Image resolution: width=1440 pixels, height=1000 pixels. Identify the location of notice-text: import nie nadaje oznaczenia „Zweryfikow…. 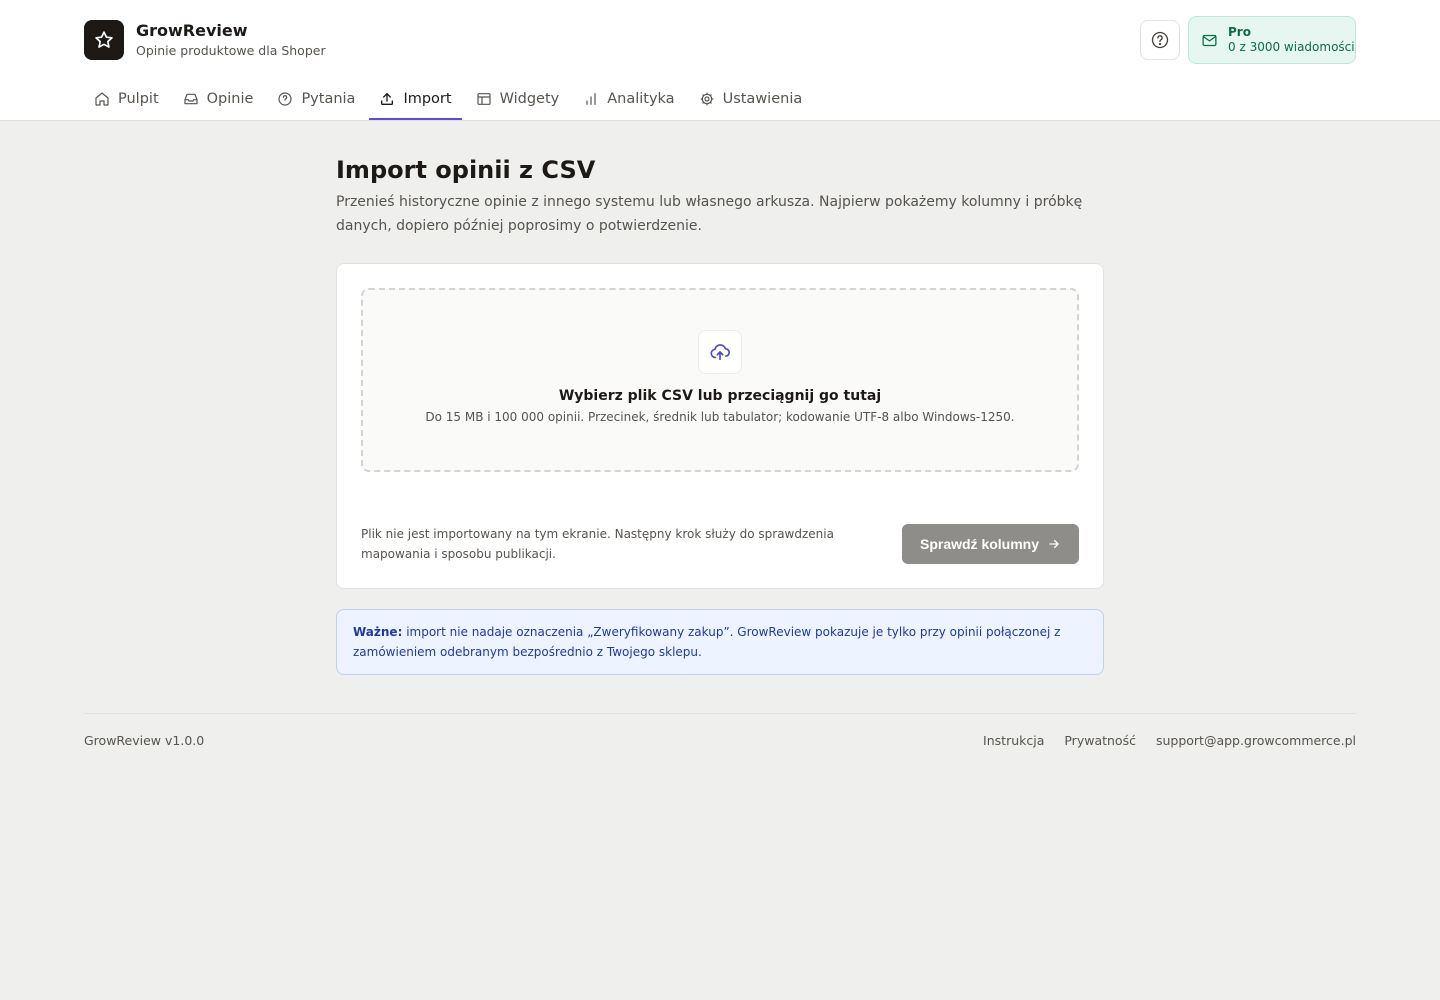
(707, 642).